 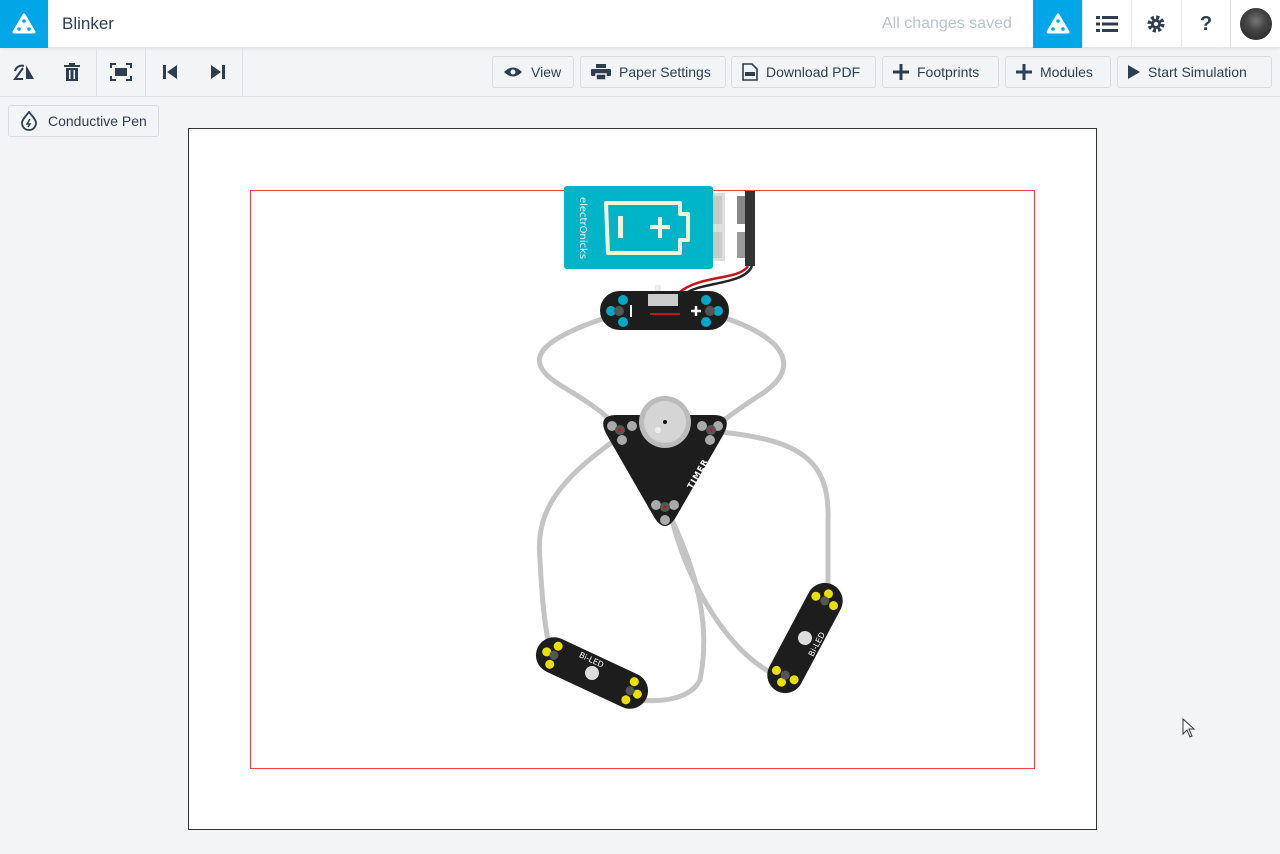 I want to click on bi-led-module-left: Bi-LED, so click(x=592, y=672).